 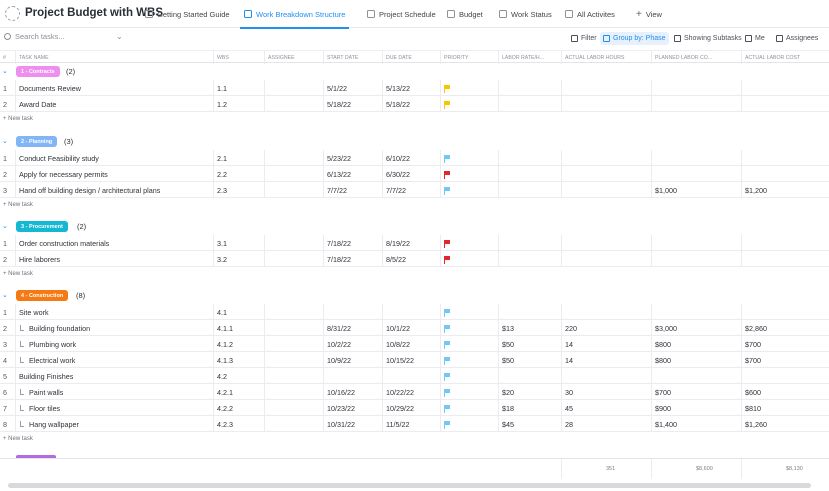 I want to click on group-header: ⌄ 2 - Planning (3), so click(x=414, y=141).